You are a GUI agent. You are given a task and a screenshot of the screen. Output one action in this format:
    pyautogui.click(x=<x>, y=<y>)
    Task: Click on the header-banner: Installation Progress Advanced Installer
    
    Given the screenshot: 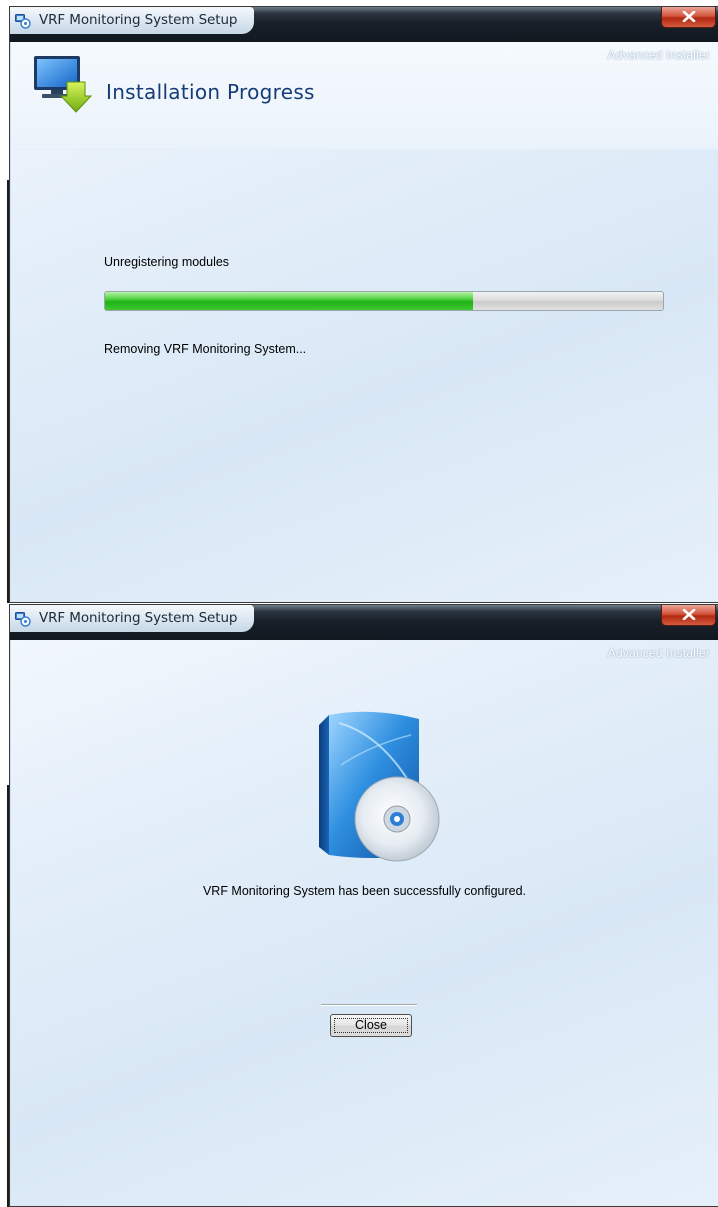 What is the action you would take?
    pyautogui.click(x=364, y=96)
    